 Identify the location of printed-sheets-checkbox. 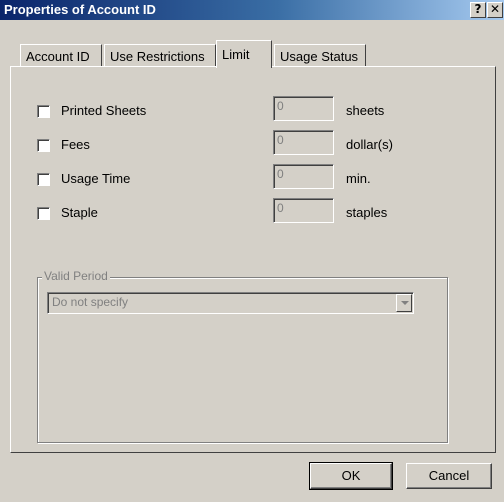
(43, 111).